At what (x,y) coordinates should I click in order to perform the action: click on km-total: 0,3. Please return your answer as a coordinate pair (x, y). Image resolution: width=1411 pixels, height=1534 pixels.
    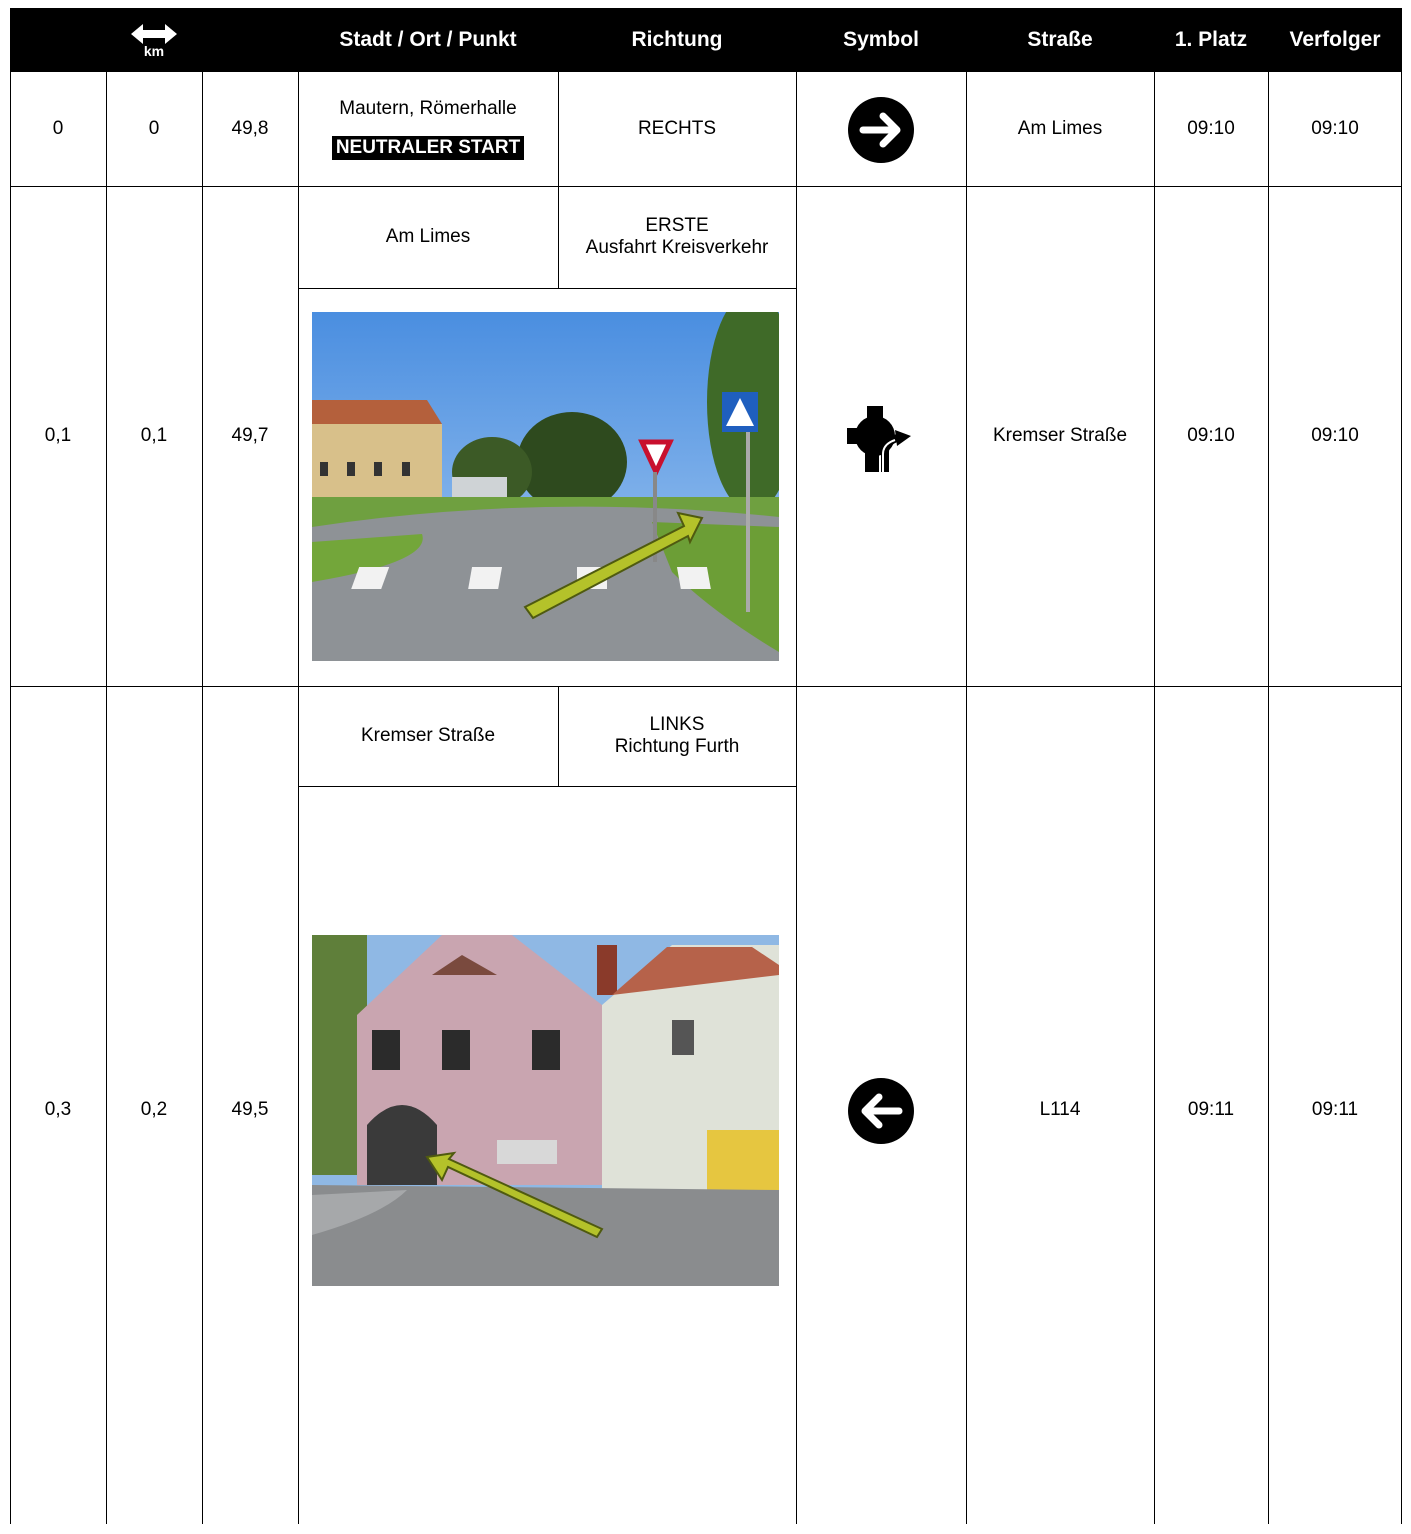
    Looking at the image, I should click on (58, 1110).